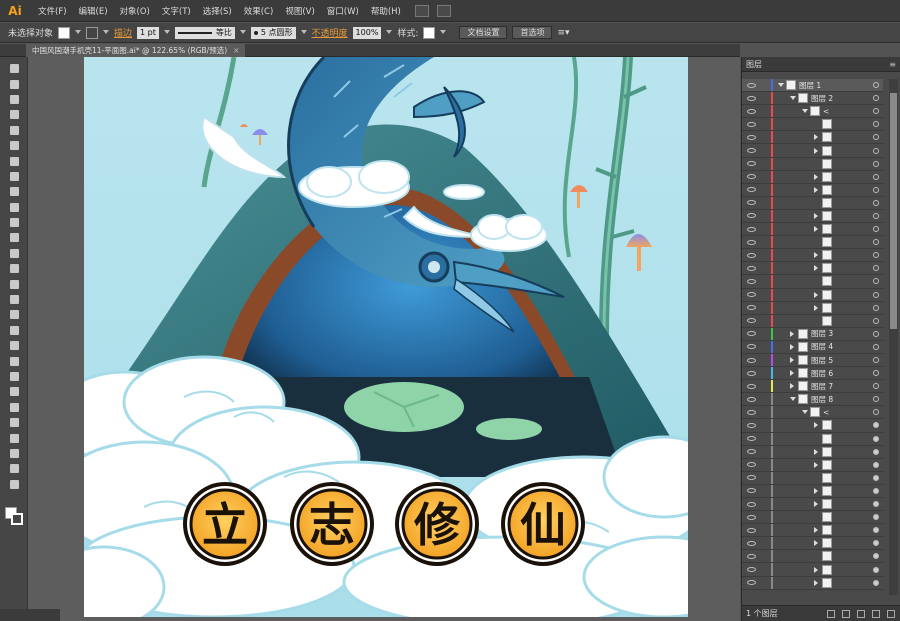  I want to click on selection-tool, so click(14, 68).